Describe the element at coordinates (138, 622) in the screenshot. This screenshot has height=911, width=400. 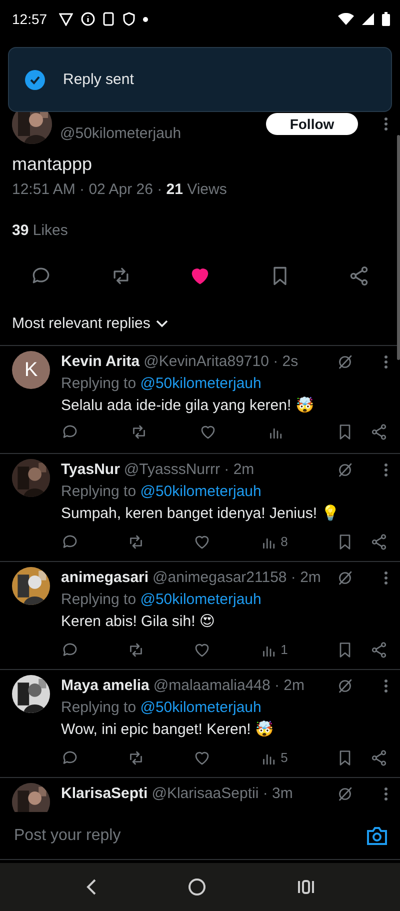
I see `reply-text: Keren abis! Gila sih! 😍` at that location.